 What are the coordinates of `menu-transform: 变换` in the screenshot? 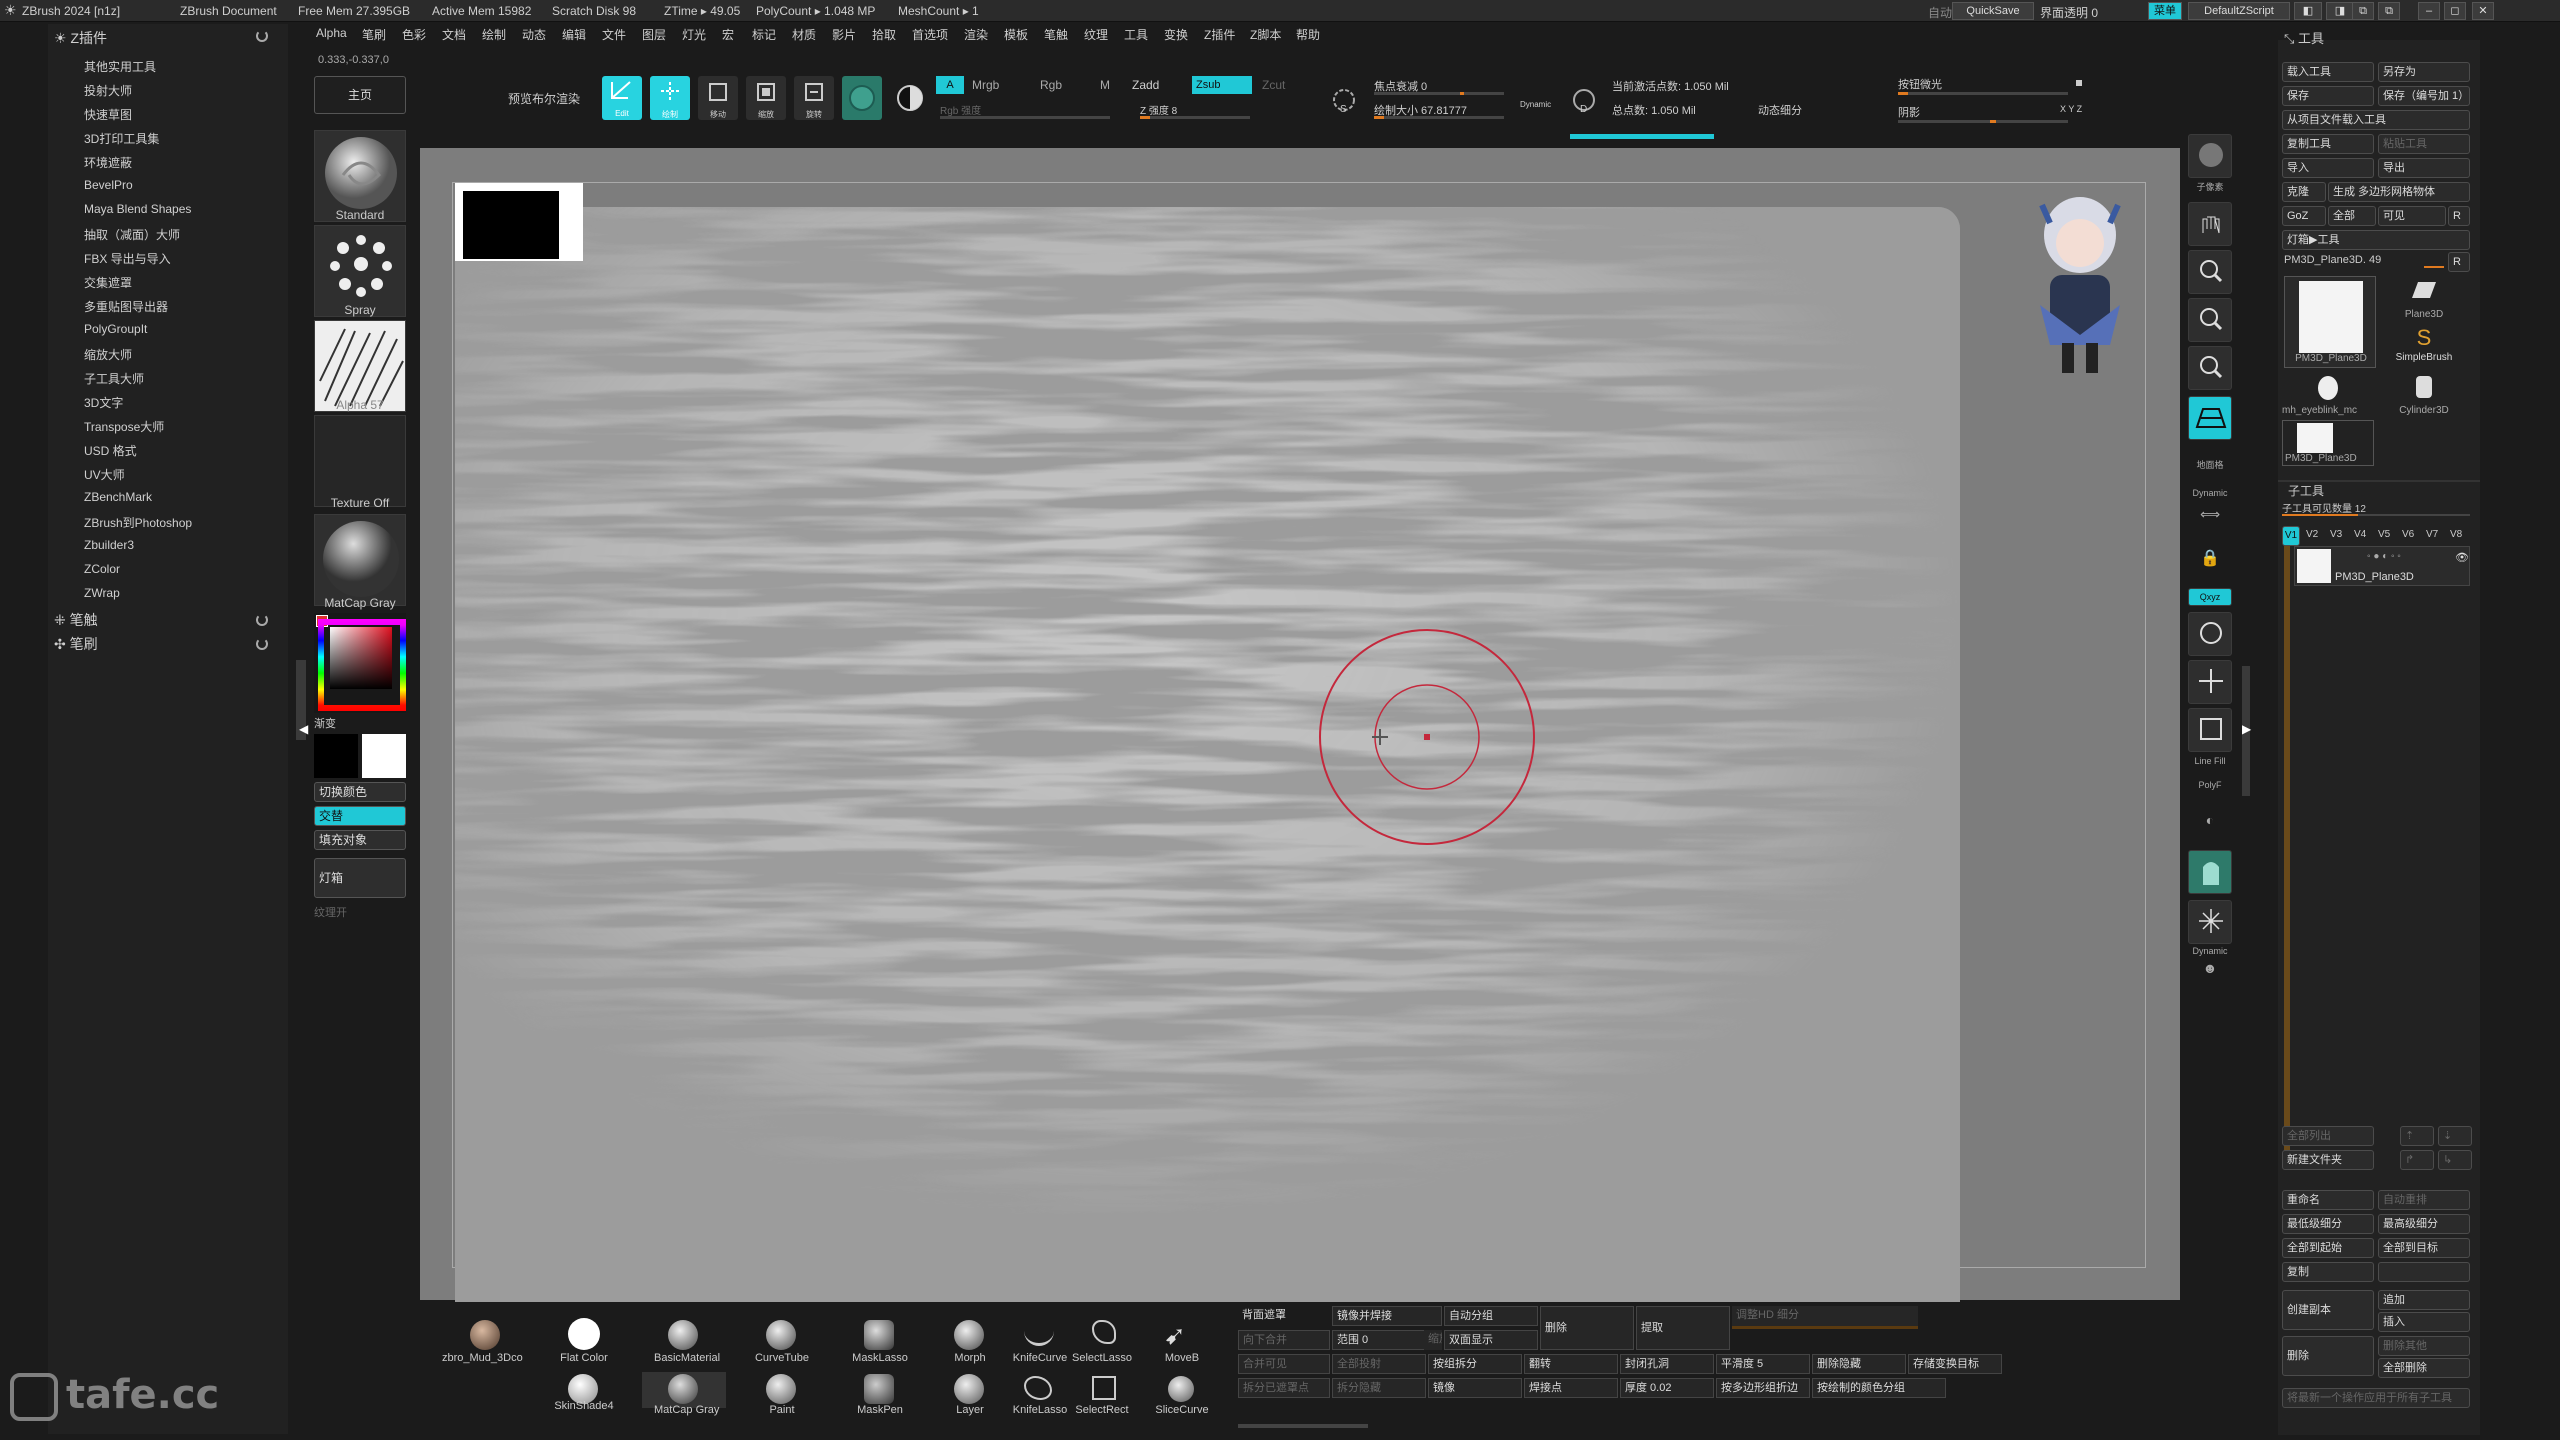 It's located at (1176, 34).